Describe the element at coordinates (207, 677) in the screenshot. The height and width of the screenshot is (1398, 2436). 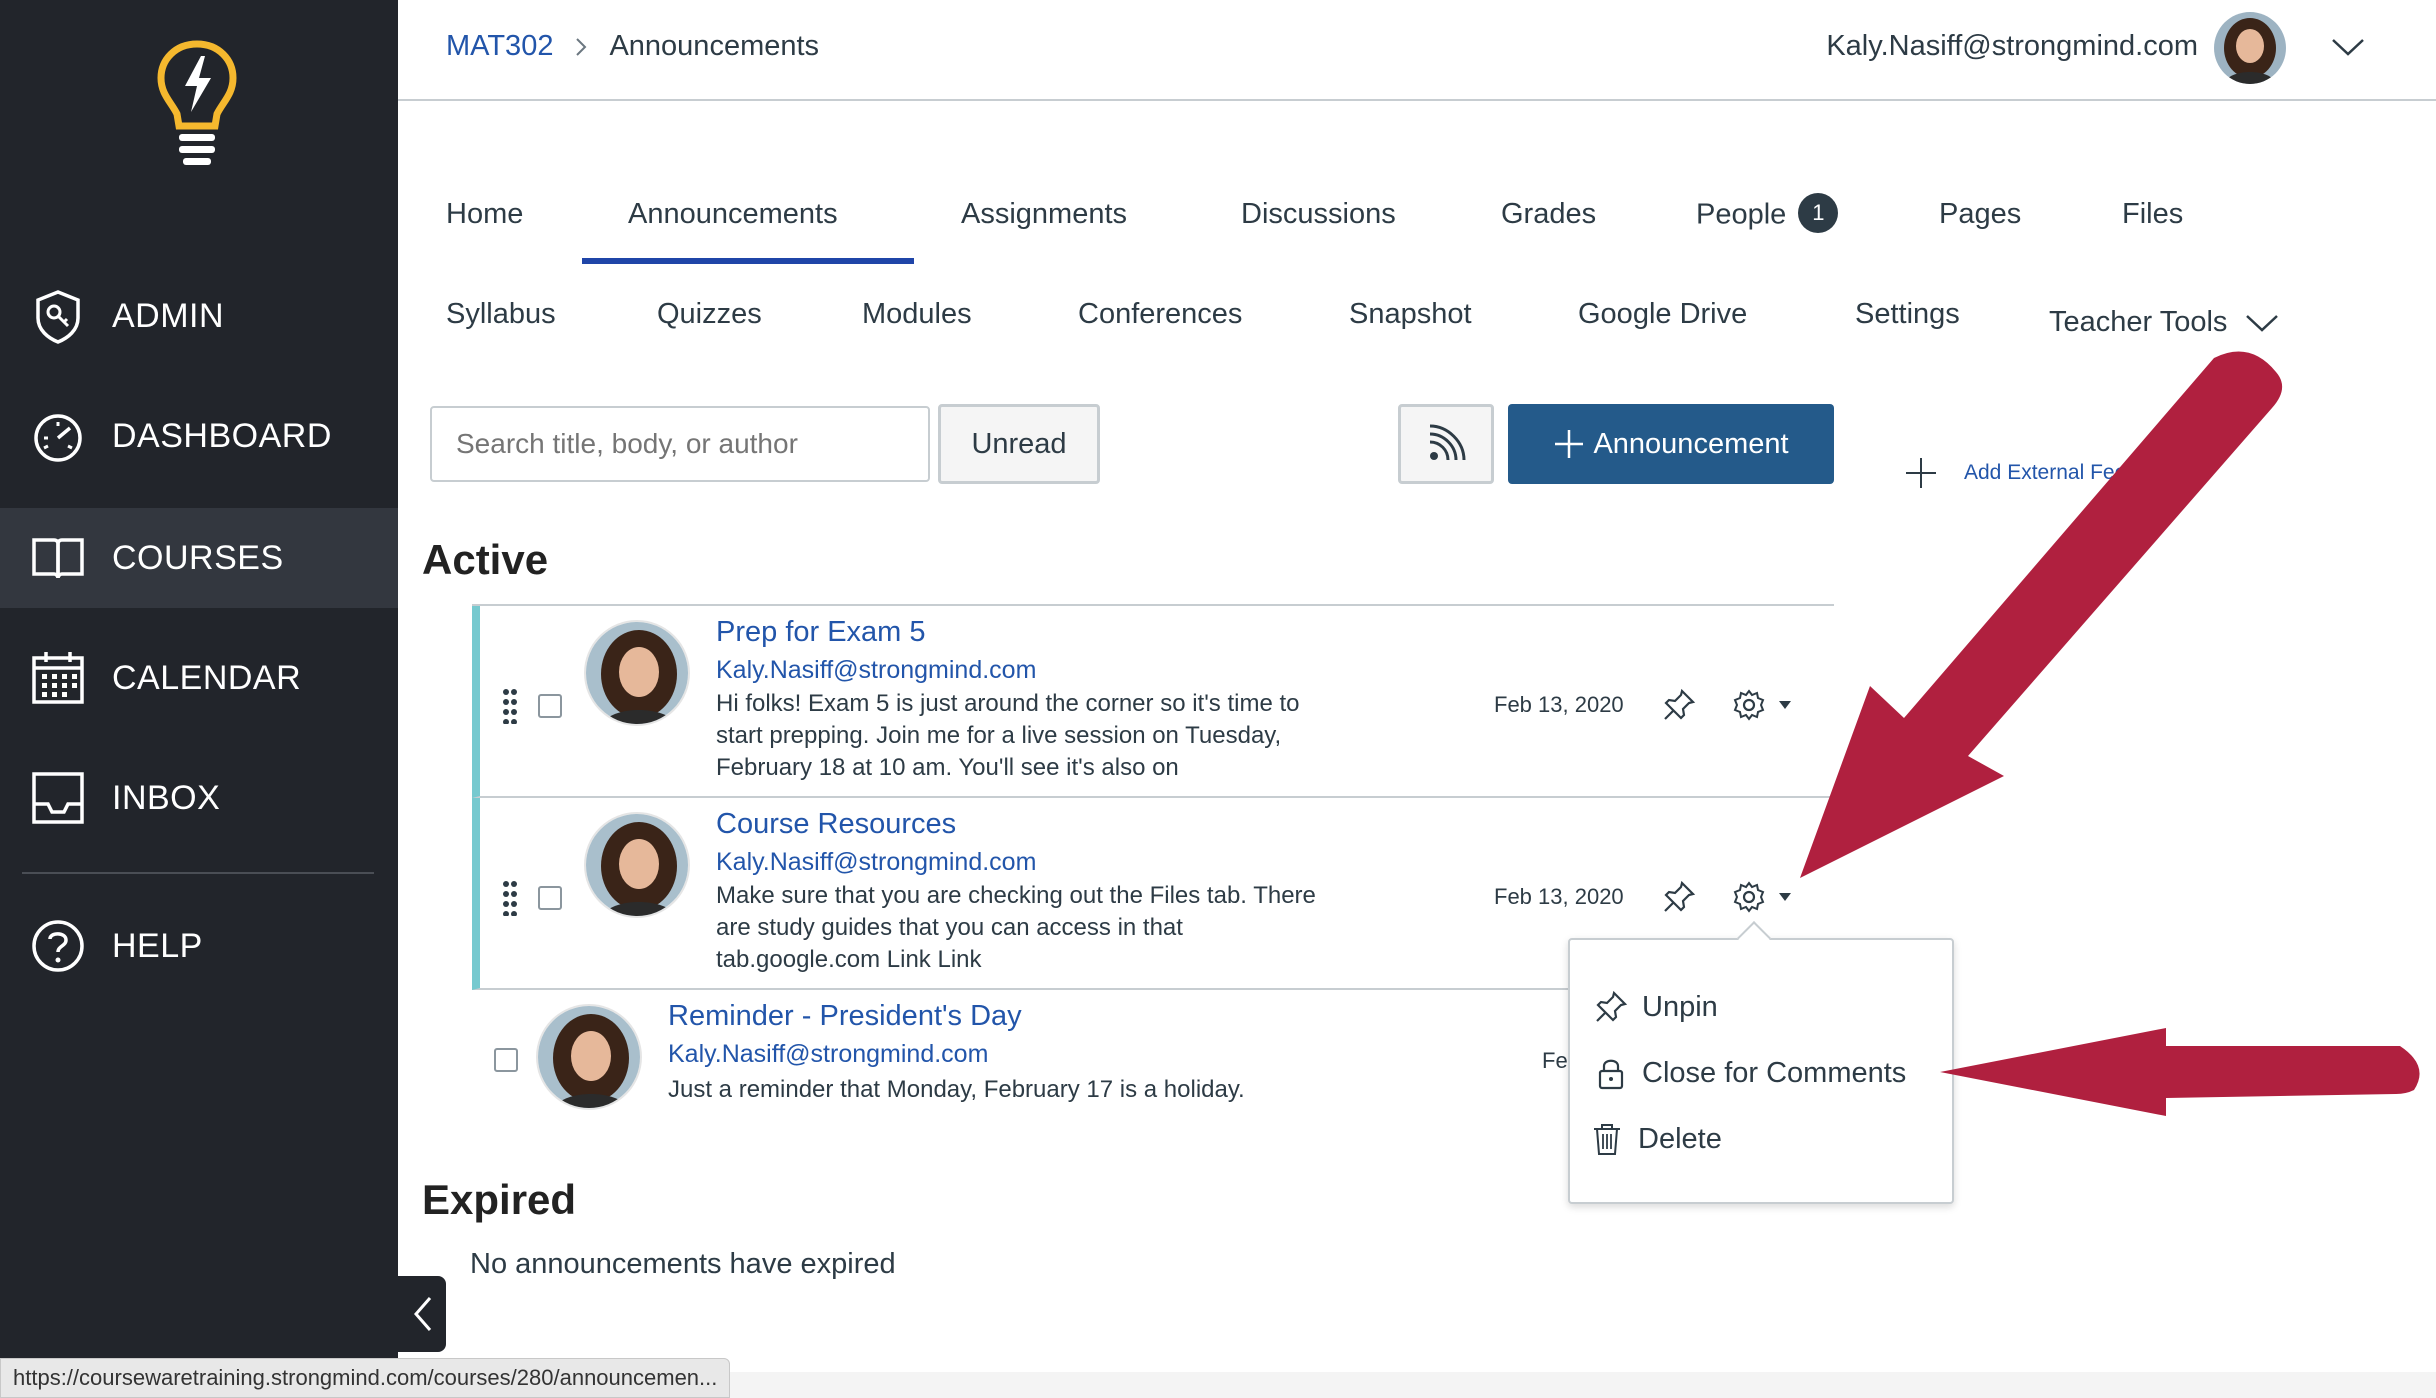
I see `sidebar-item-label: CALENDAR` at that location.